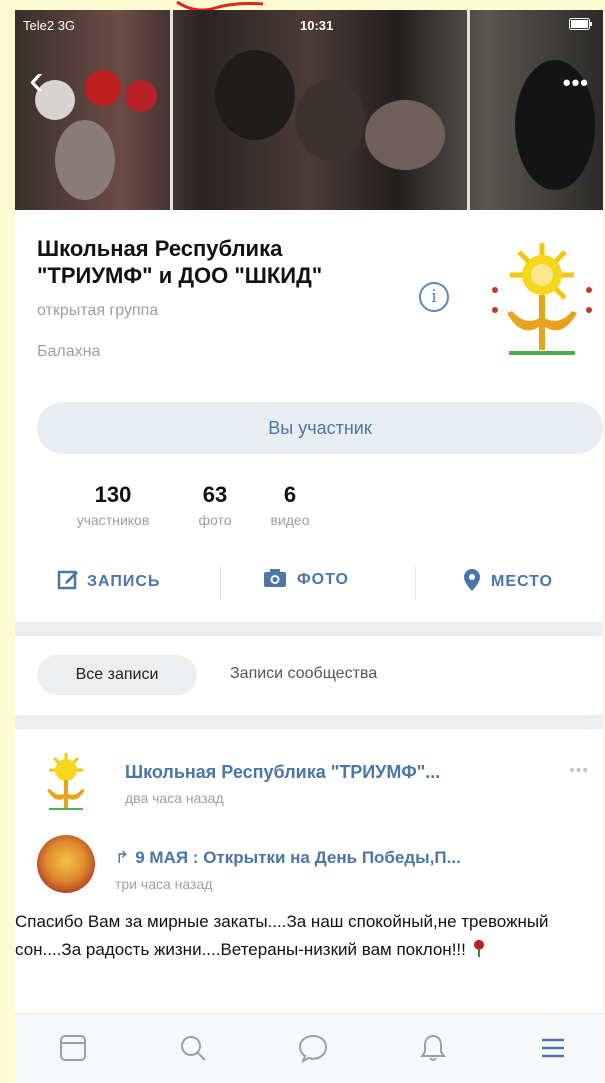 The height and width of the screenshot is (1083, 605). What do you see at coordinates (275, 578) in the screenshot?
I see `camera-icon` at bounding box center [275, 578].